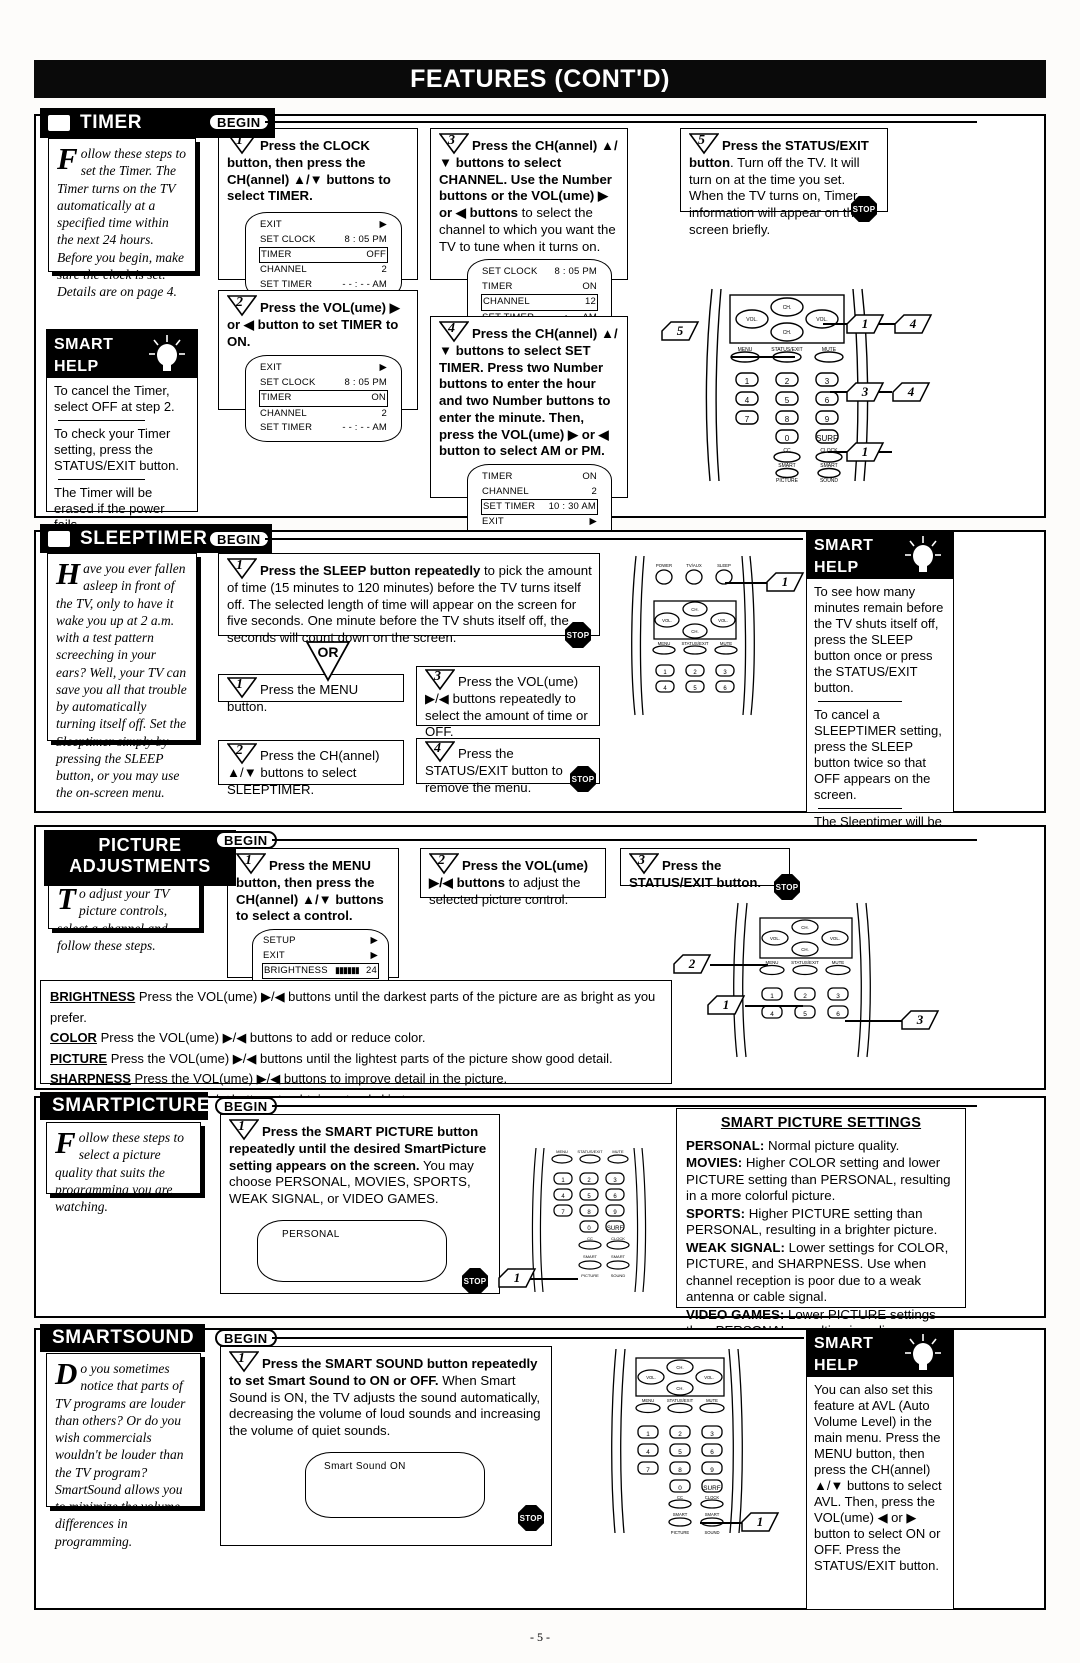 This screenshot has width=1080, height=1663. What do you see at coordinates (725, 673) in the screenshot?
I see `svg-text: 3` at bounding box center [725, 673].